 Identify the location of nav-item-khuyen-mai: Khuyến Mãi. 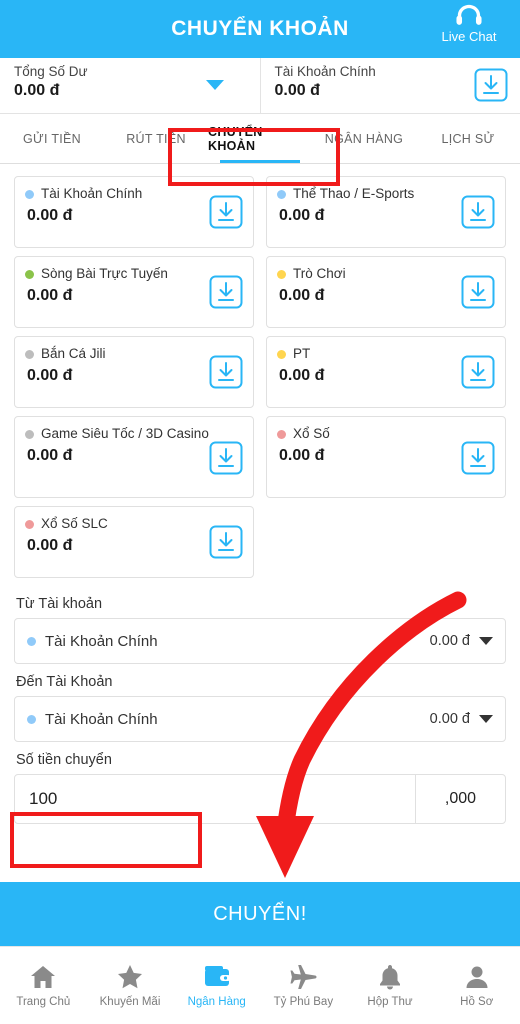
(130, 985).